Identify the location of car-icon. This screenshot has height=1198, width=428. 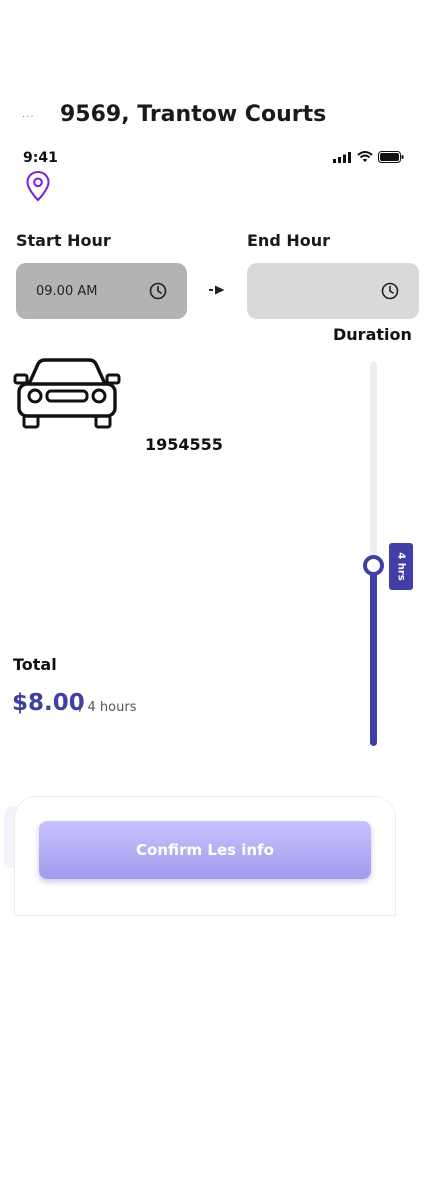
(67, 393).